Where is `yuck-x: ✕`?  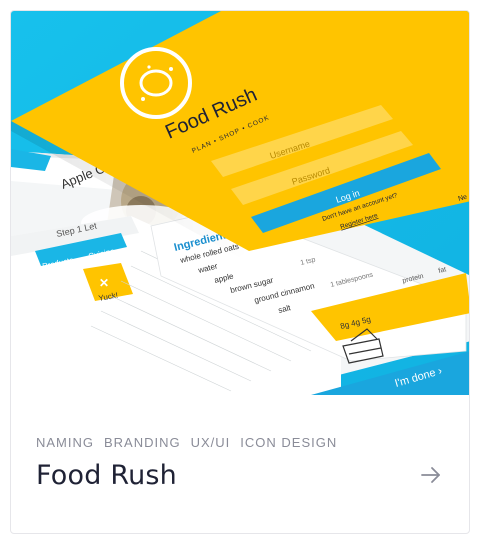 yuck-x: ✕ is located at coordinates (104, 283).